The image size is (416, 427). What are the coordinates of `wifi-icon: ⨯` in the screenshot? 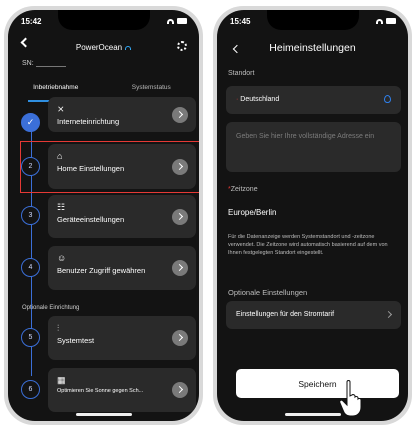 It's located at (61, 109).